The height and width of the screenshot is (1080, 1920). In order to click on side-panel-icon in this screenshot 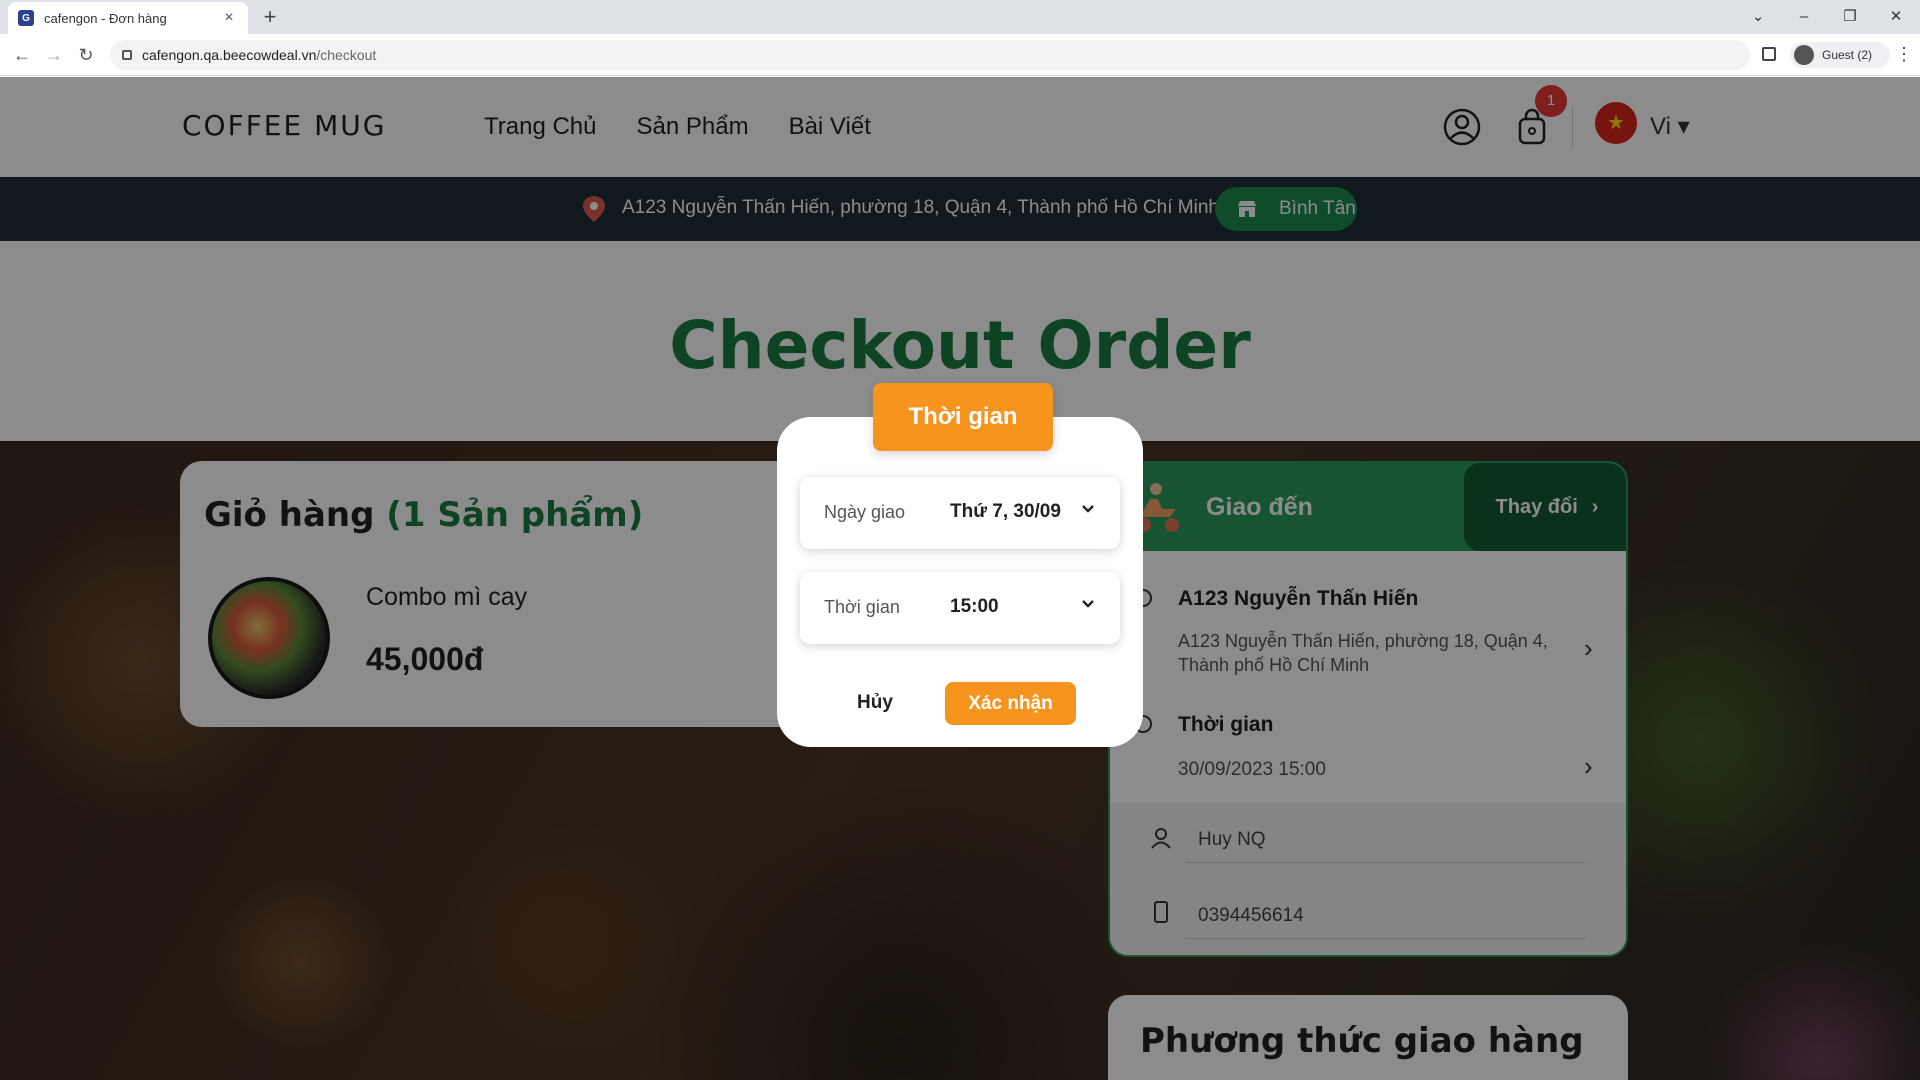, I will do `click(1769, 54)`.